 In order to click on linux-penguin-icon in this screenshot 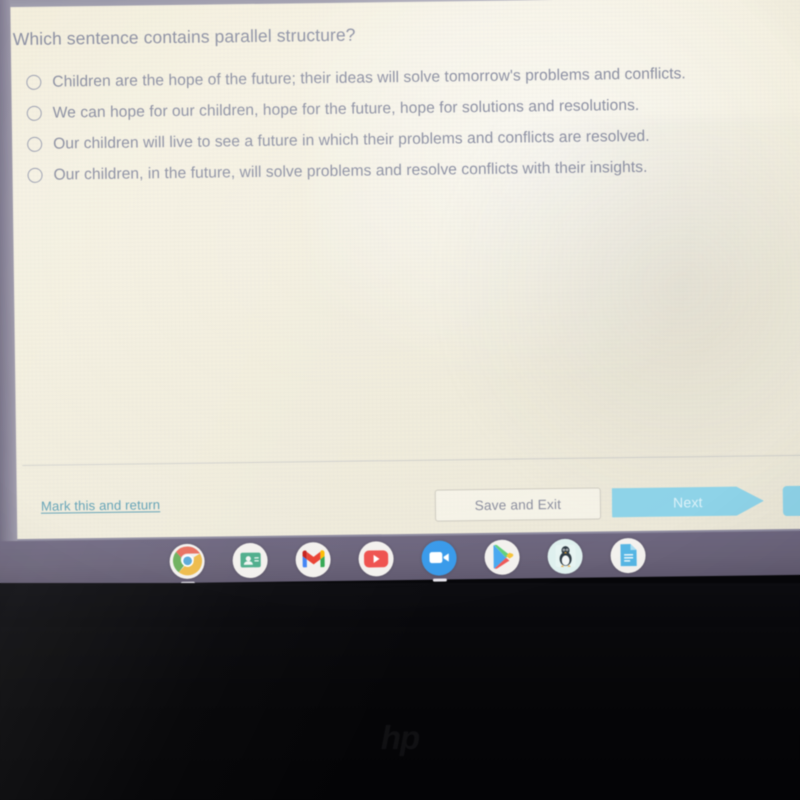, I will do `click(565, 556)`.